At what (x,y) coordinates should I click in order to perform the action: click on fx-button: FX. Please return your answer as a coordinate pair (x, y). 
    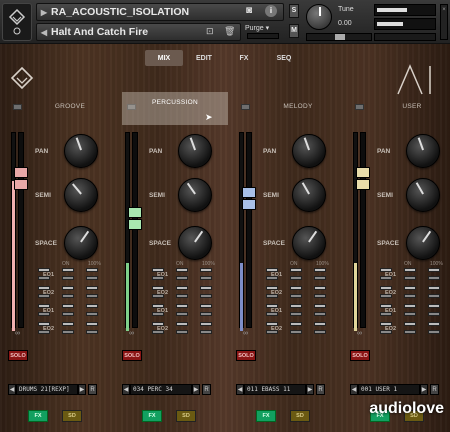
    Looking at the image, I should click on (38, 416).